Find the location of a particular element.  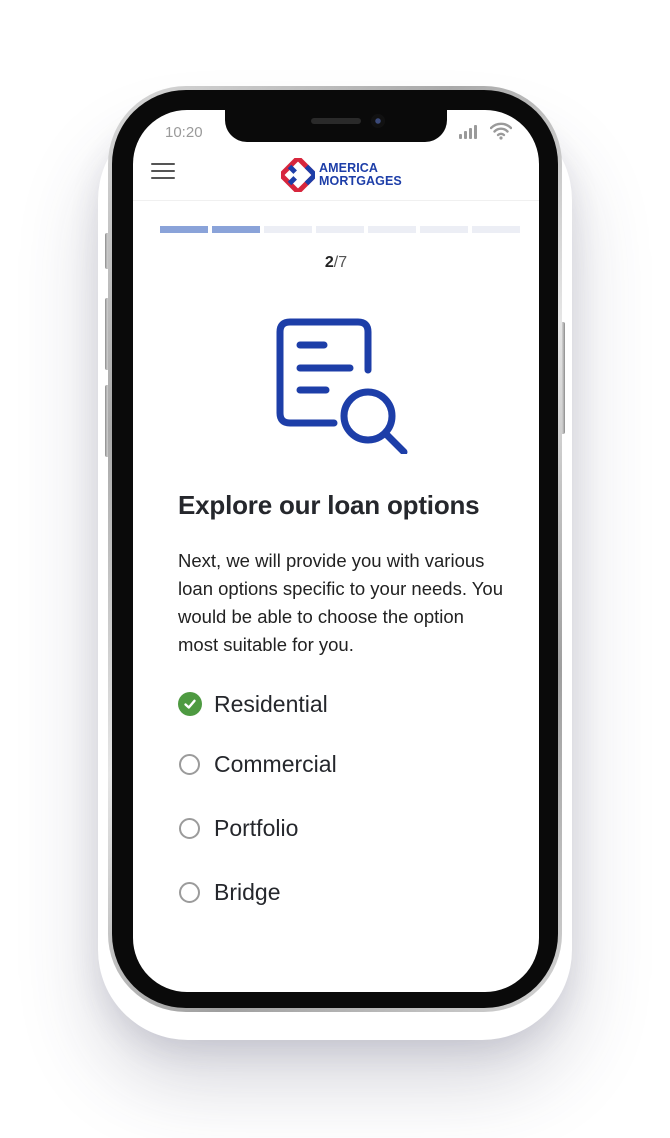

option-label: Commercial is located at coordinates (275, 763).